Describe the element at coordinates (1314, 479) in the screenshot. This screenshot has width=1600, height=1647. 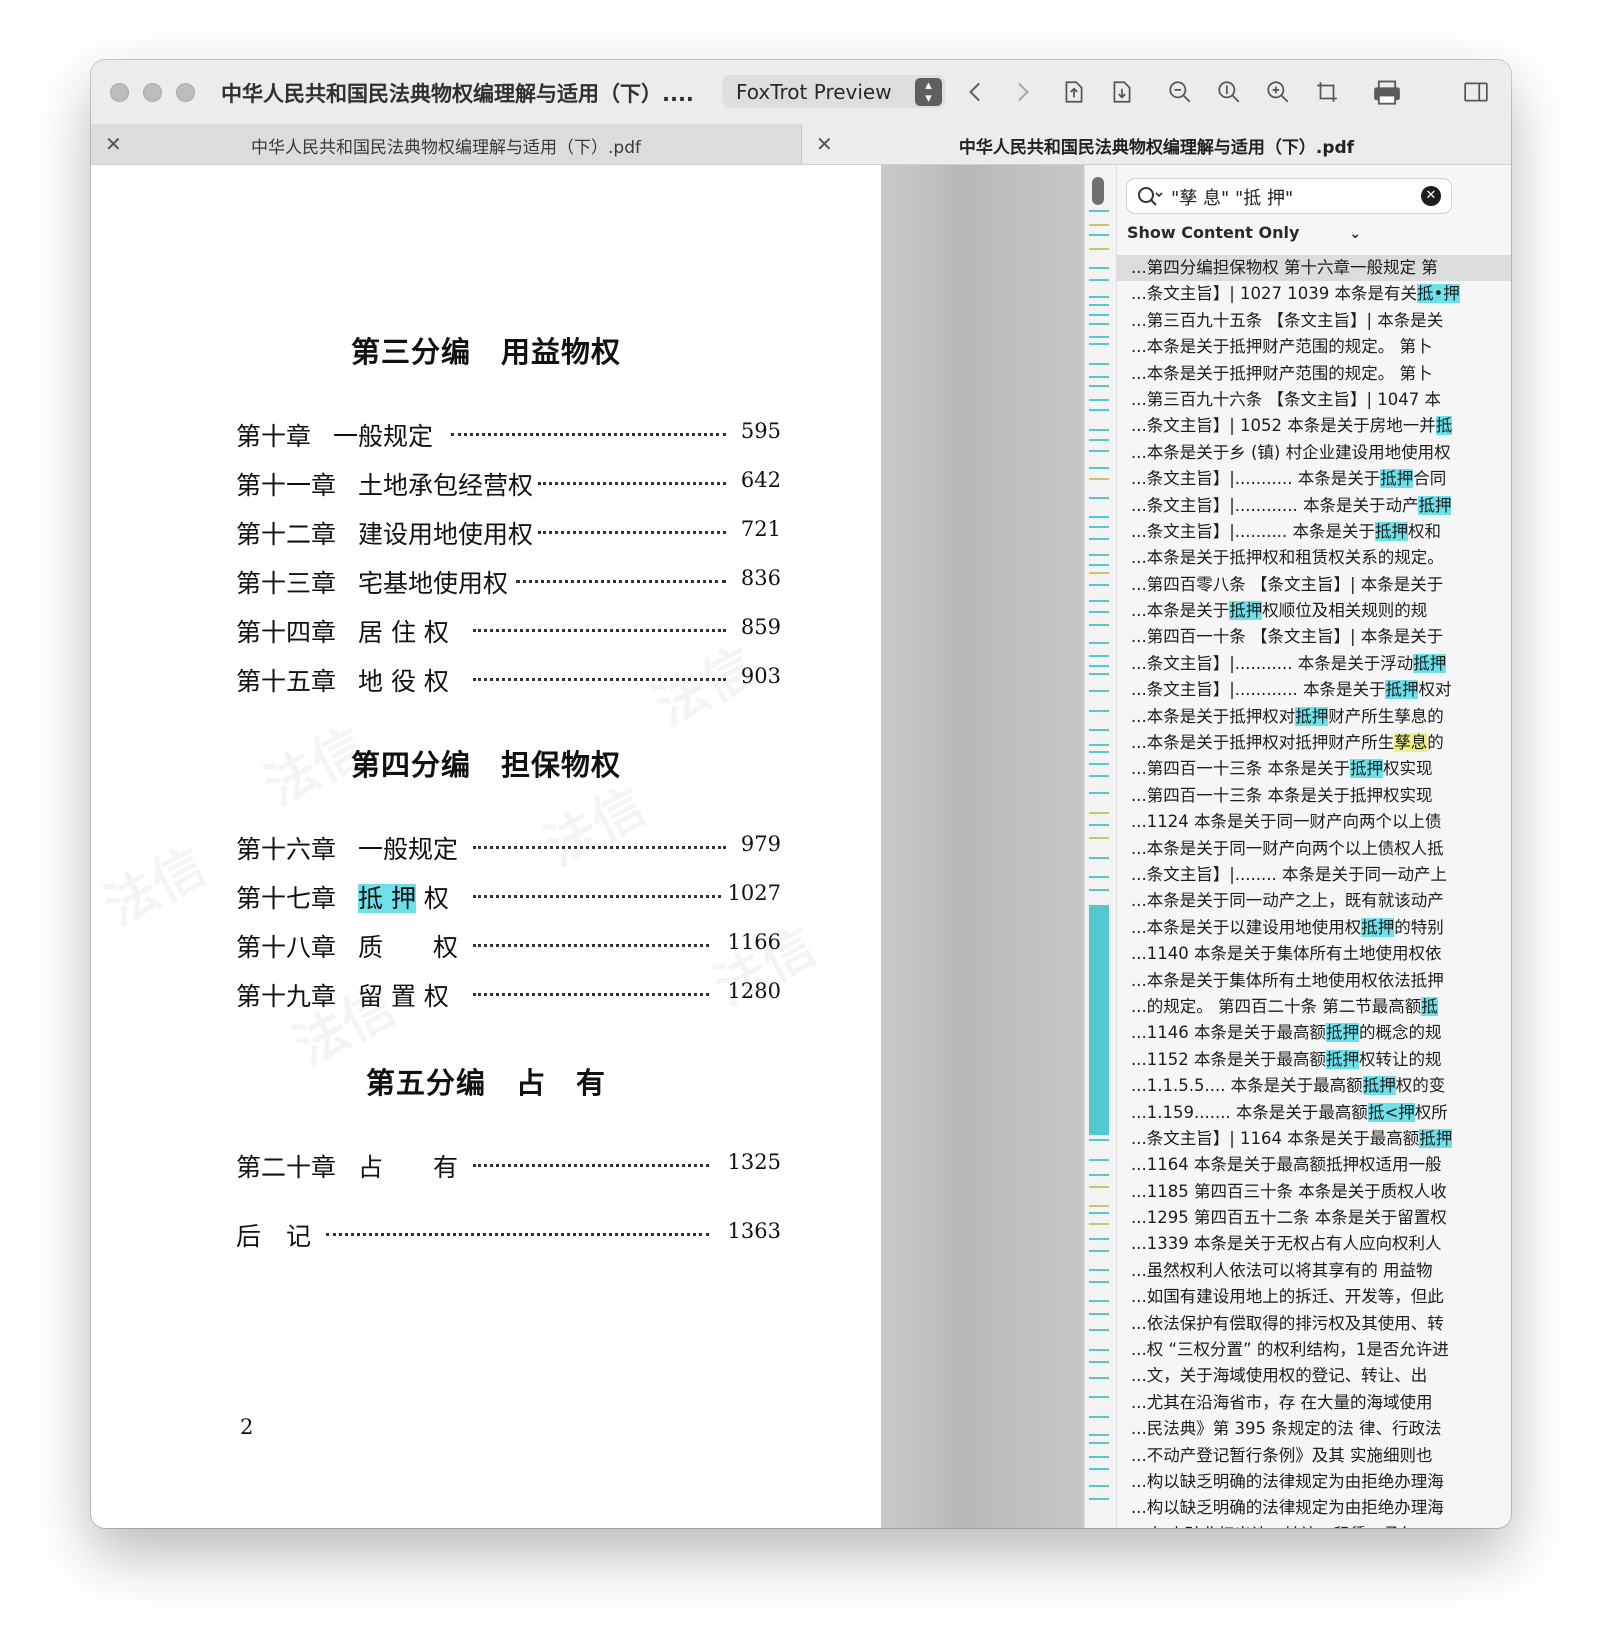
I see `search-result-item: ...条文主旨】|........... 本条是关于抵押合同` at that location.